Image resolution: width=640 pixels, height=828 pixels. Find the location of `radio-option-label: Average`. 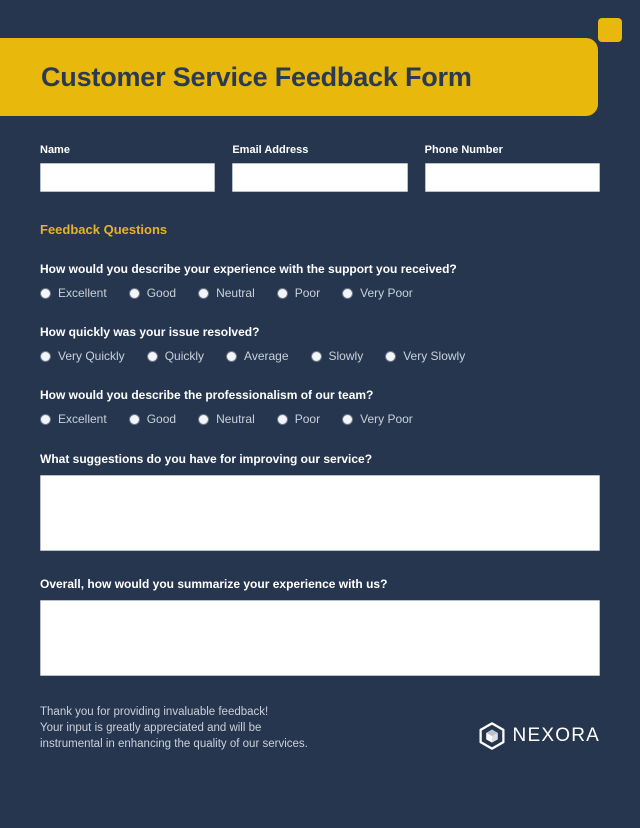

radio-option-label: Average is located at coordinates (266, 356).